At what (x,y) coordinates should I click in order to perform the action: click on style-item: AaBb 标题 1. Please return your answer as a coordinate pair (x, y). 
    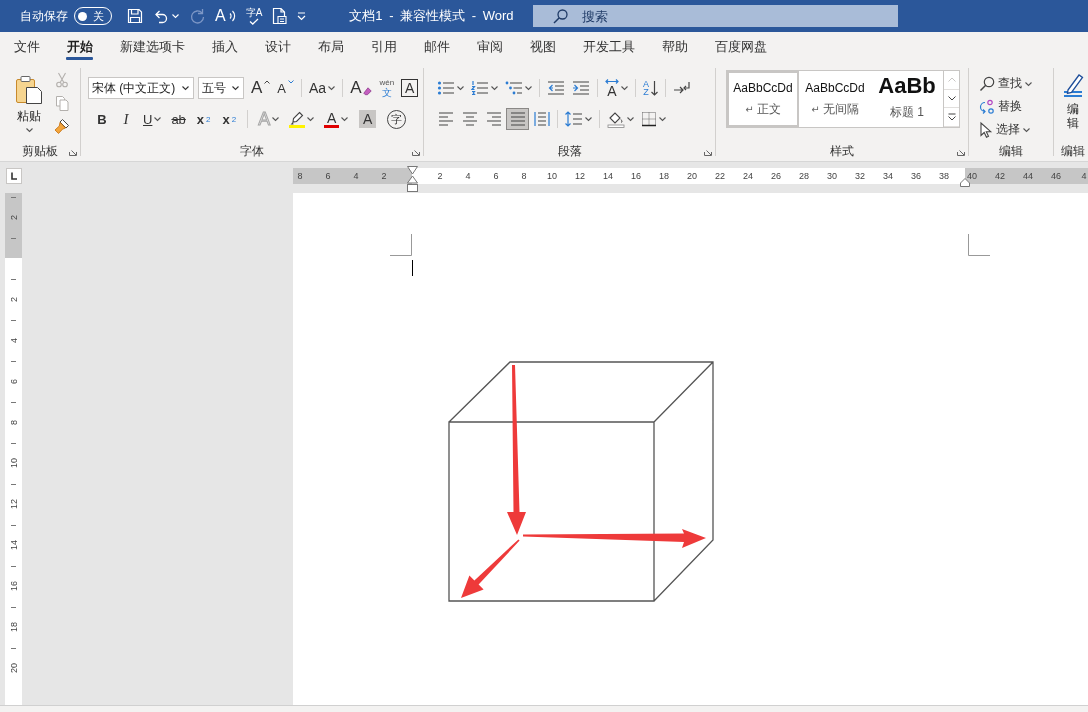
    Looking at the image, I should click on (907, 99).